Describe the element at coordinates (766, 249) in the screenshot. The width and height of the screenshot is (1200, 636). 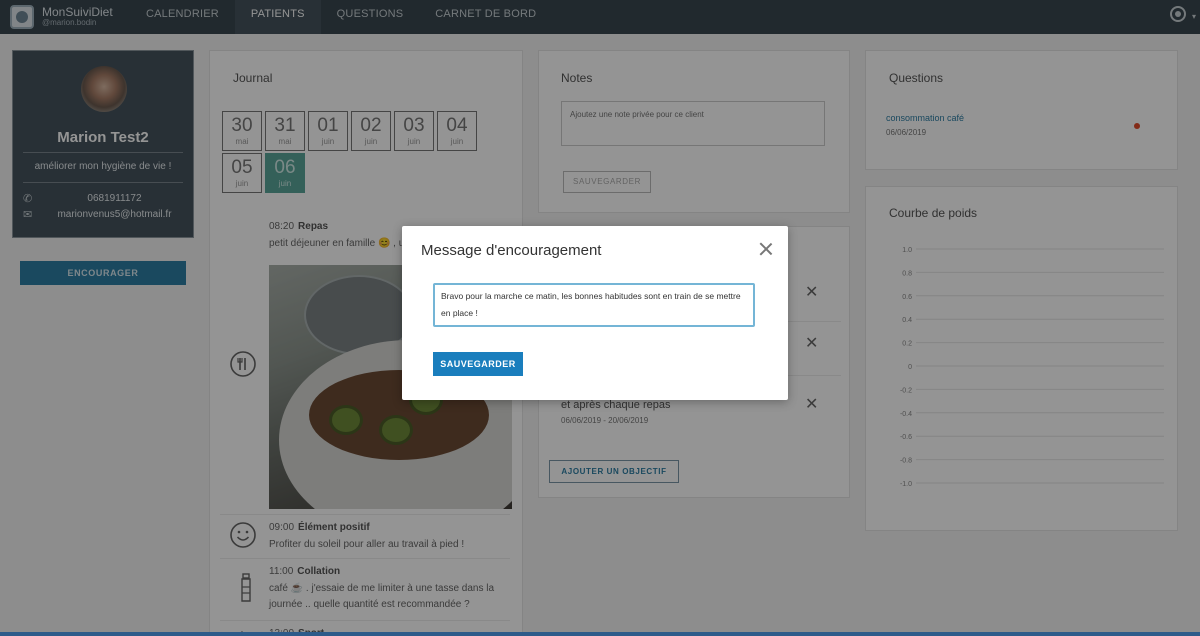
I see `close-icon` at that location.